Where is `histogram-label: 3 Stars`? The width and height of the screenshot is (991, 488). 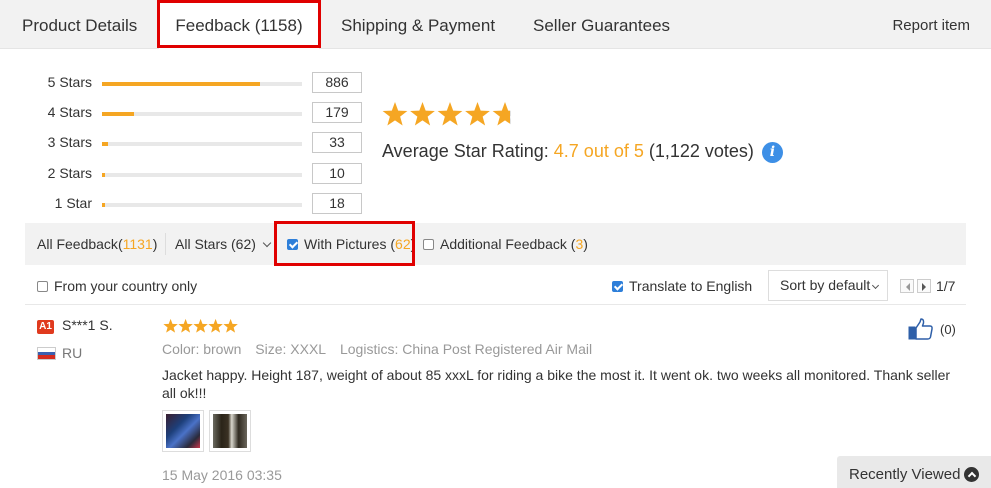
histogram-label: 3 Stars is located at coordinates (69, 142).